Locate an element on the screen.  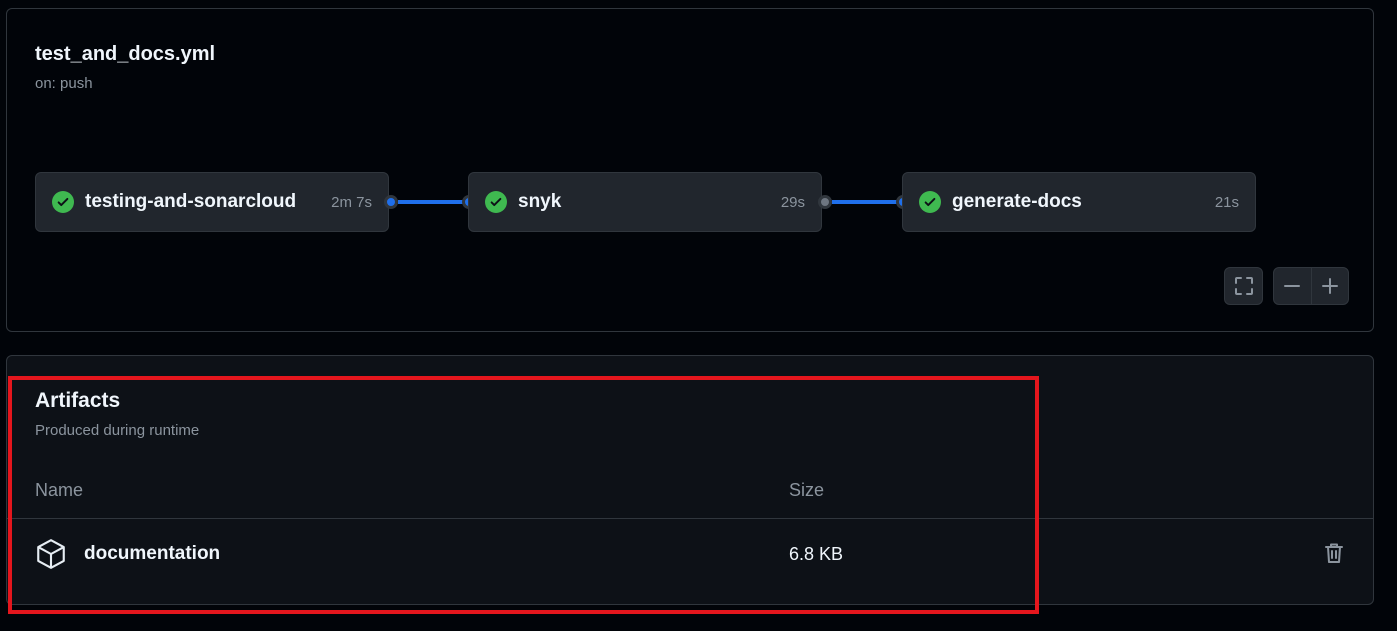
job-card-generate-docs: generate-docs 21s is located at coordinates (1079, 202).